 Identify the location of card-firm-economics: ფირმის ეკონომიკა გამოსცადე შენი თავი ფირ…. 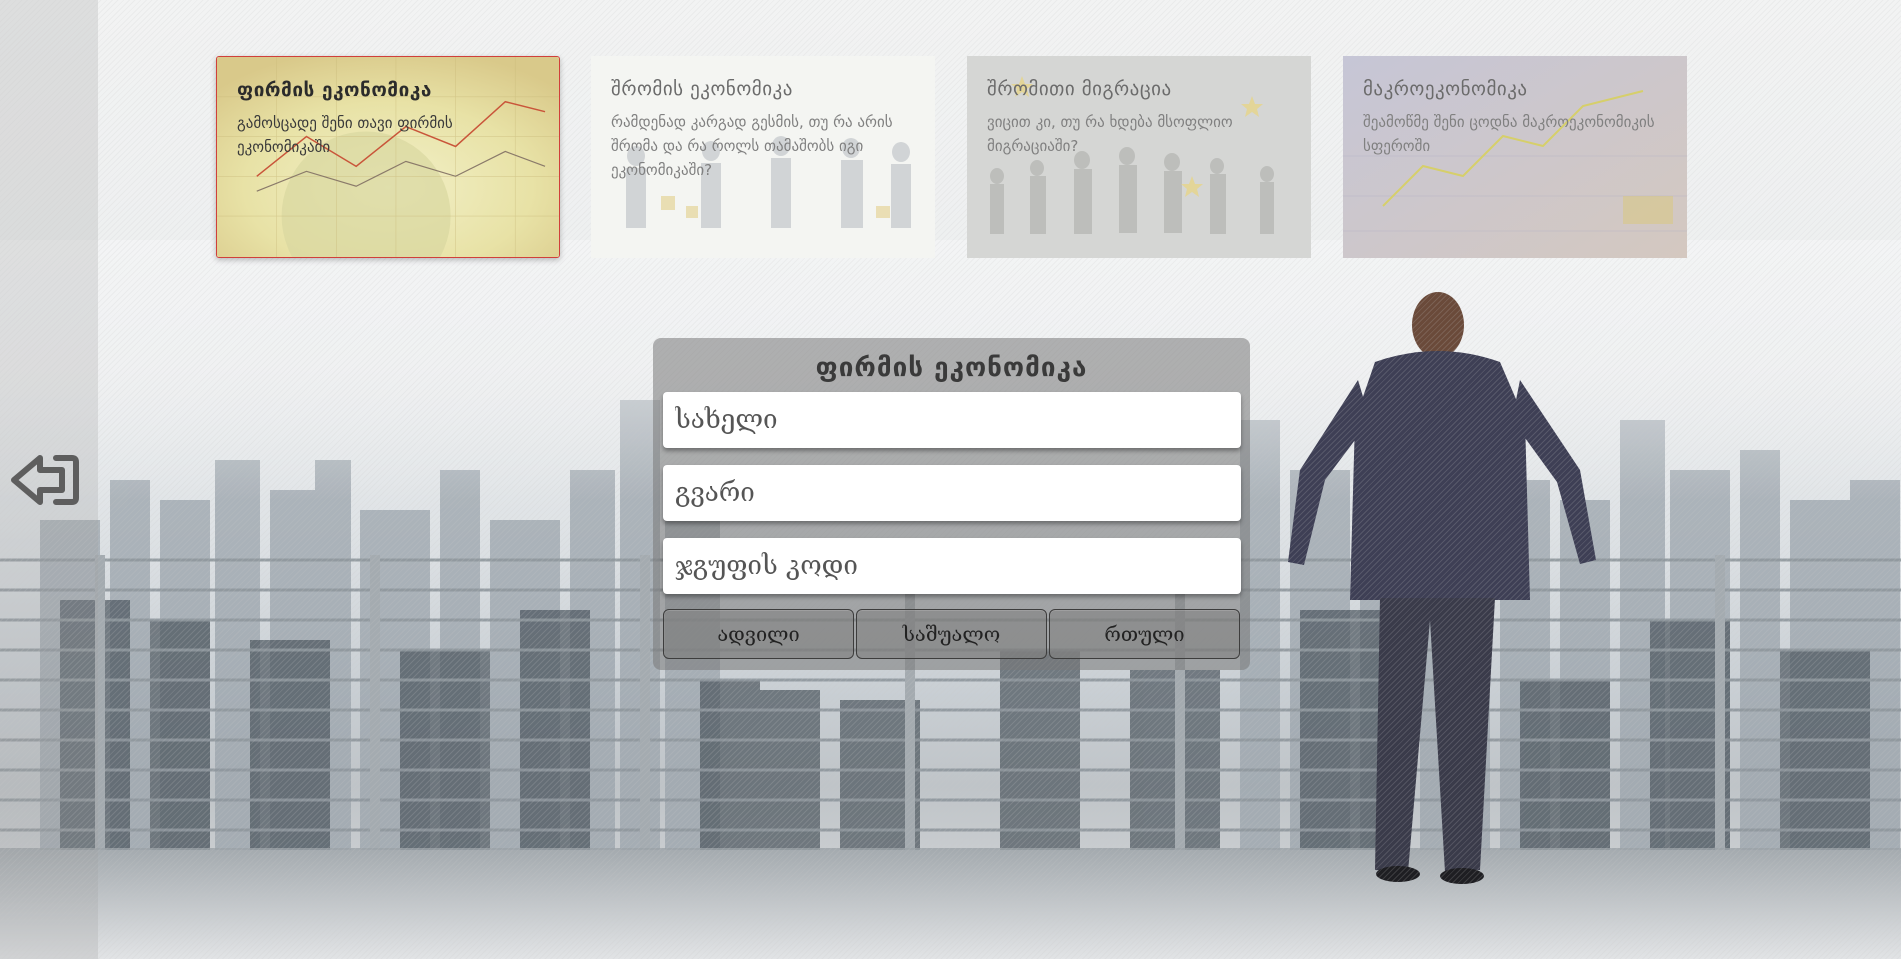
(388, 157).